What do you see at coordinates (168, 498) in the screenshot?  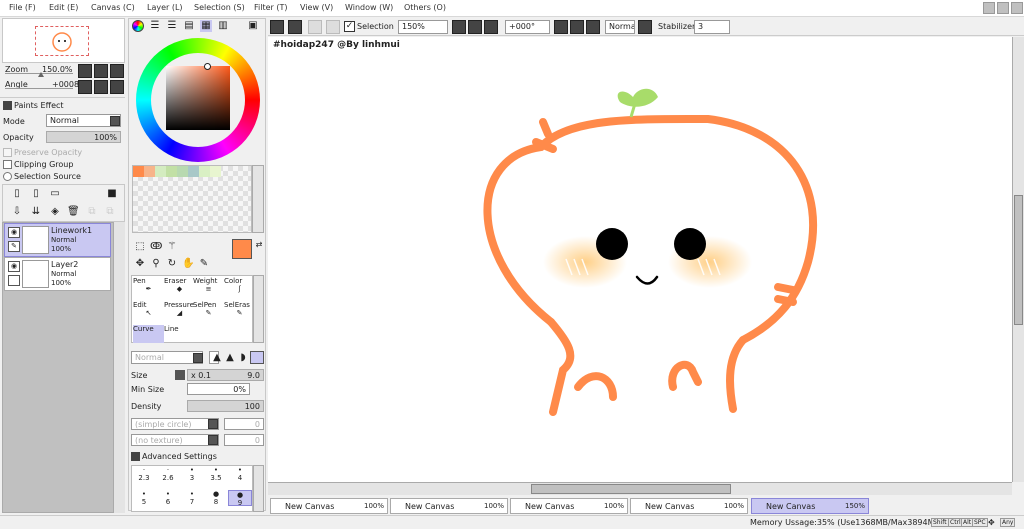 I see `brush-size-cell: • 6` at bounding box center [168, 498].